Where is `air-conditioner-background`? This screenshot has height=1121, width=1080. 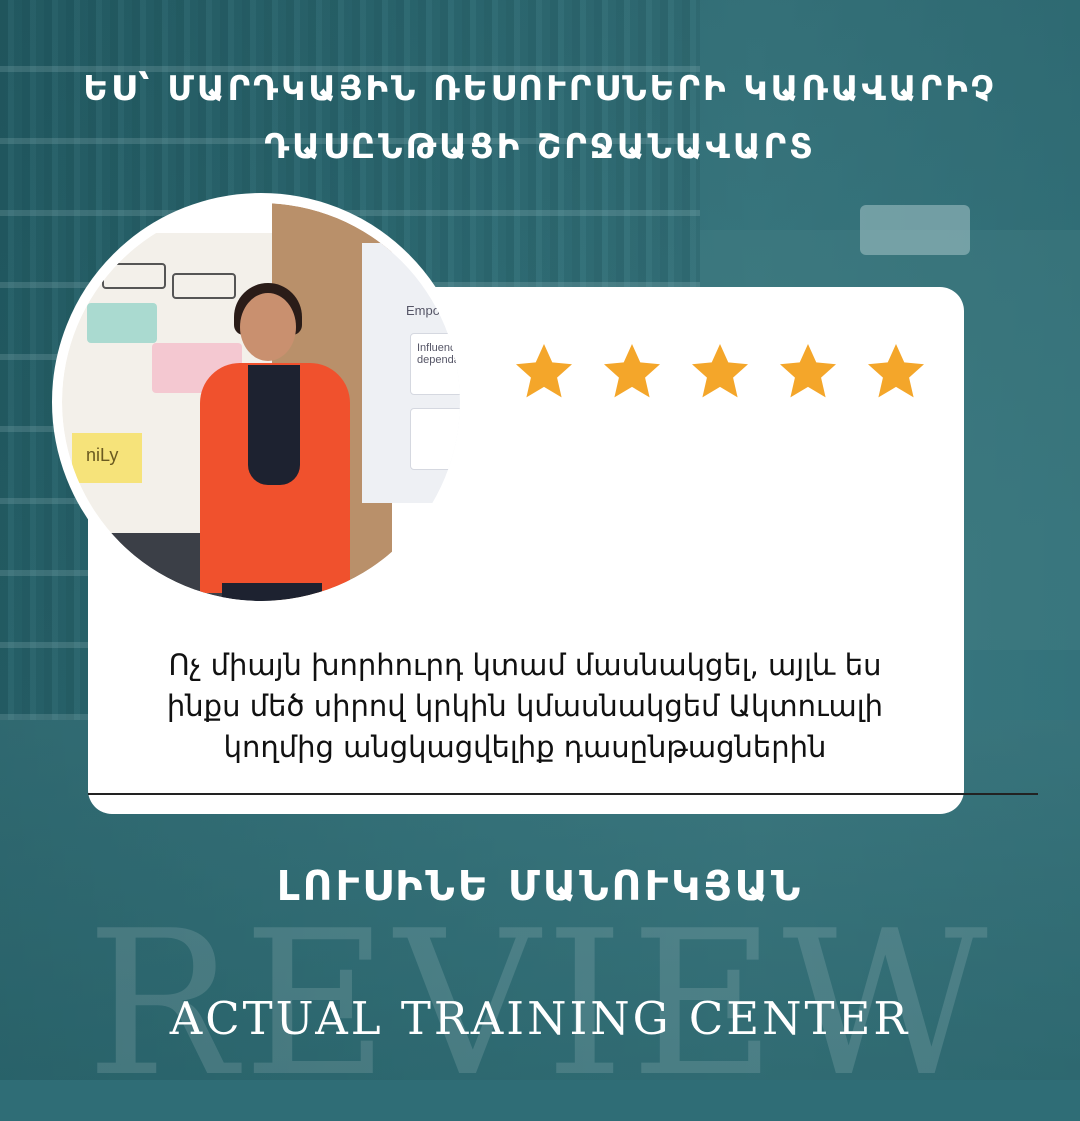
air-conditioner-background is located at coordinates (915, 230).